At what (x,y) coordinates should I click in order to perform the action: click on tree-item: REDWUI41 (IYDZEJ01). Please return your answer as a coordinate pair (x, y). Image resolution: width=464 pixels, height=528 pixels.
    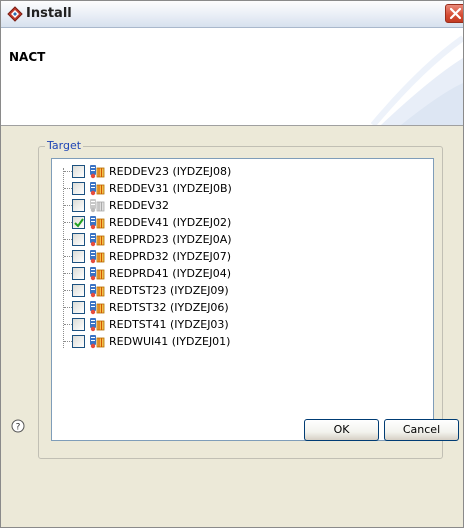
    Looking at the image, I should click on (242, 341).